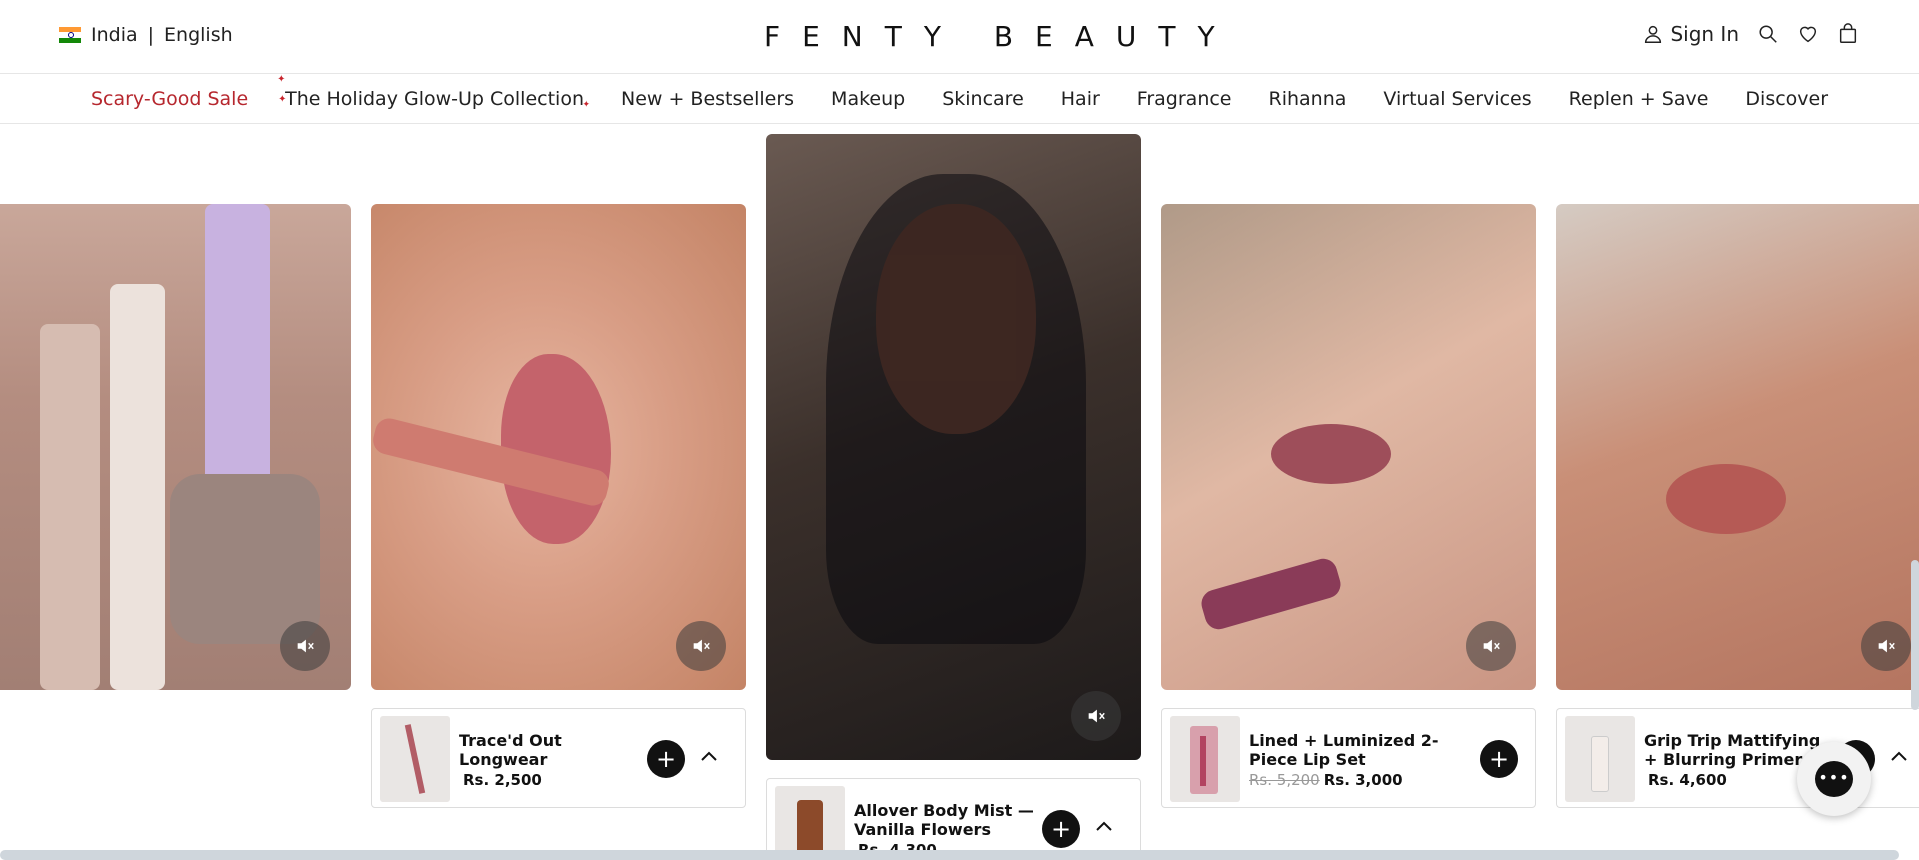 The height and width of the screenshot is (860, 1919). I want to click on top-bar: India | English FENTY BEAUTY Sign In, so click(959, 37).